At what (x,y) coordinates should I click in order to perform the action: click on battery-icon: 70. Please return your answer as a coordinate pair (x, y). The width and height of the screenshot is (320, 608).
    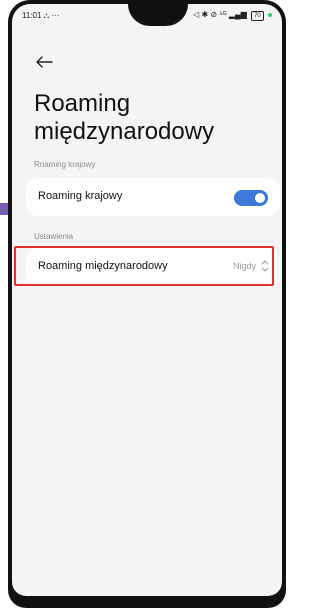
    Looking at the image, I should click on (257, 16).